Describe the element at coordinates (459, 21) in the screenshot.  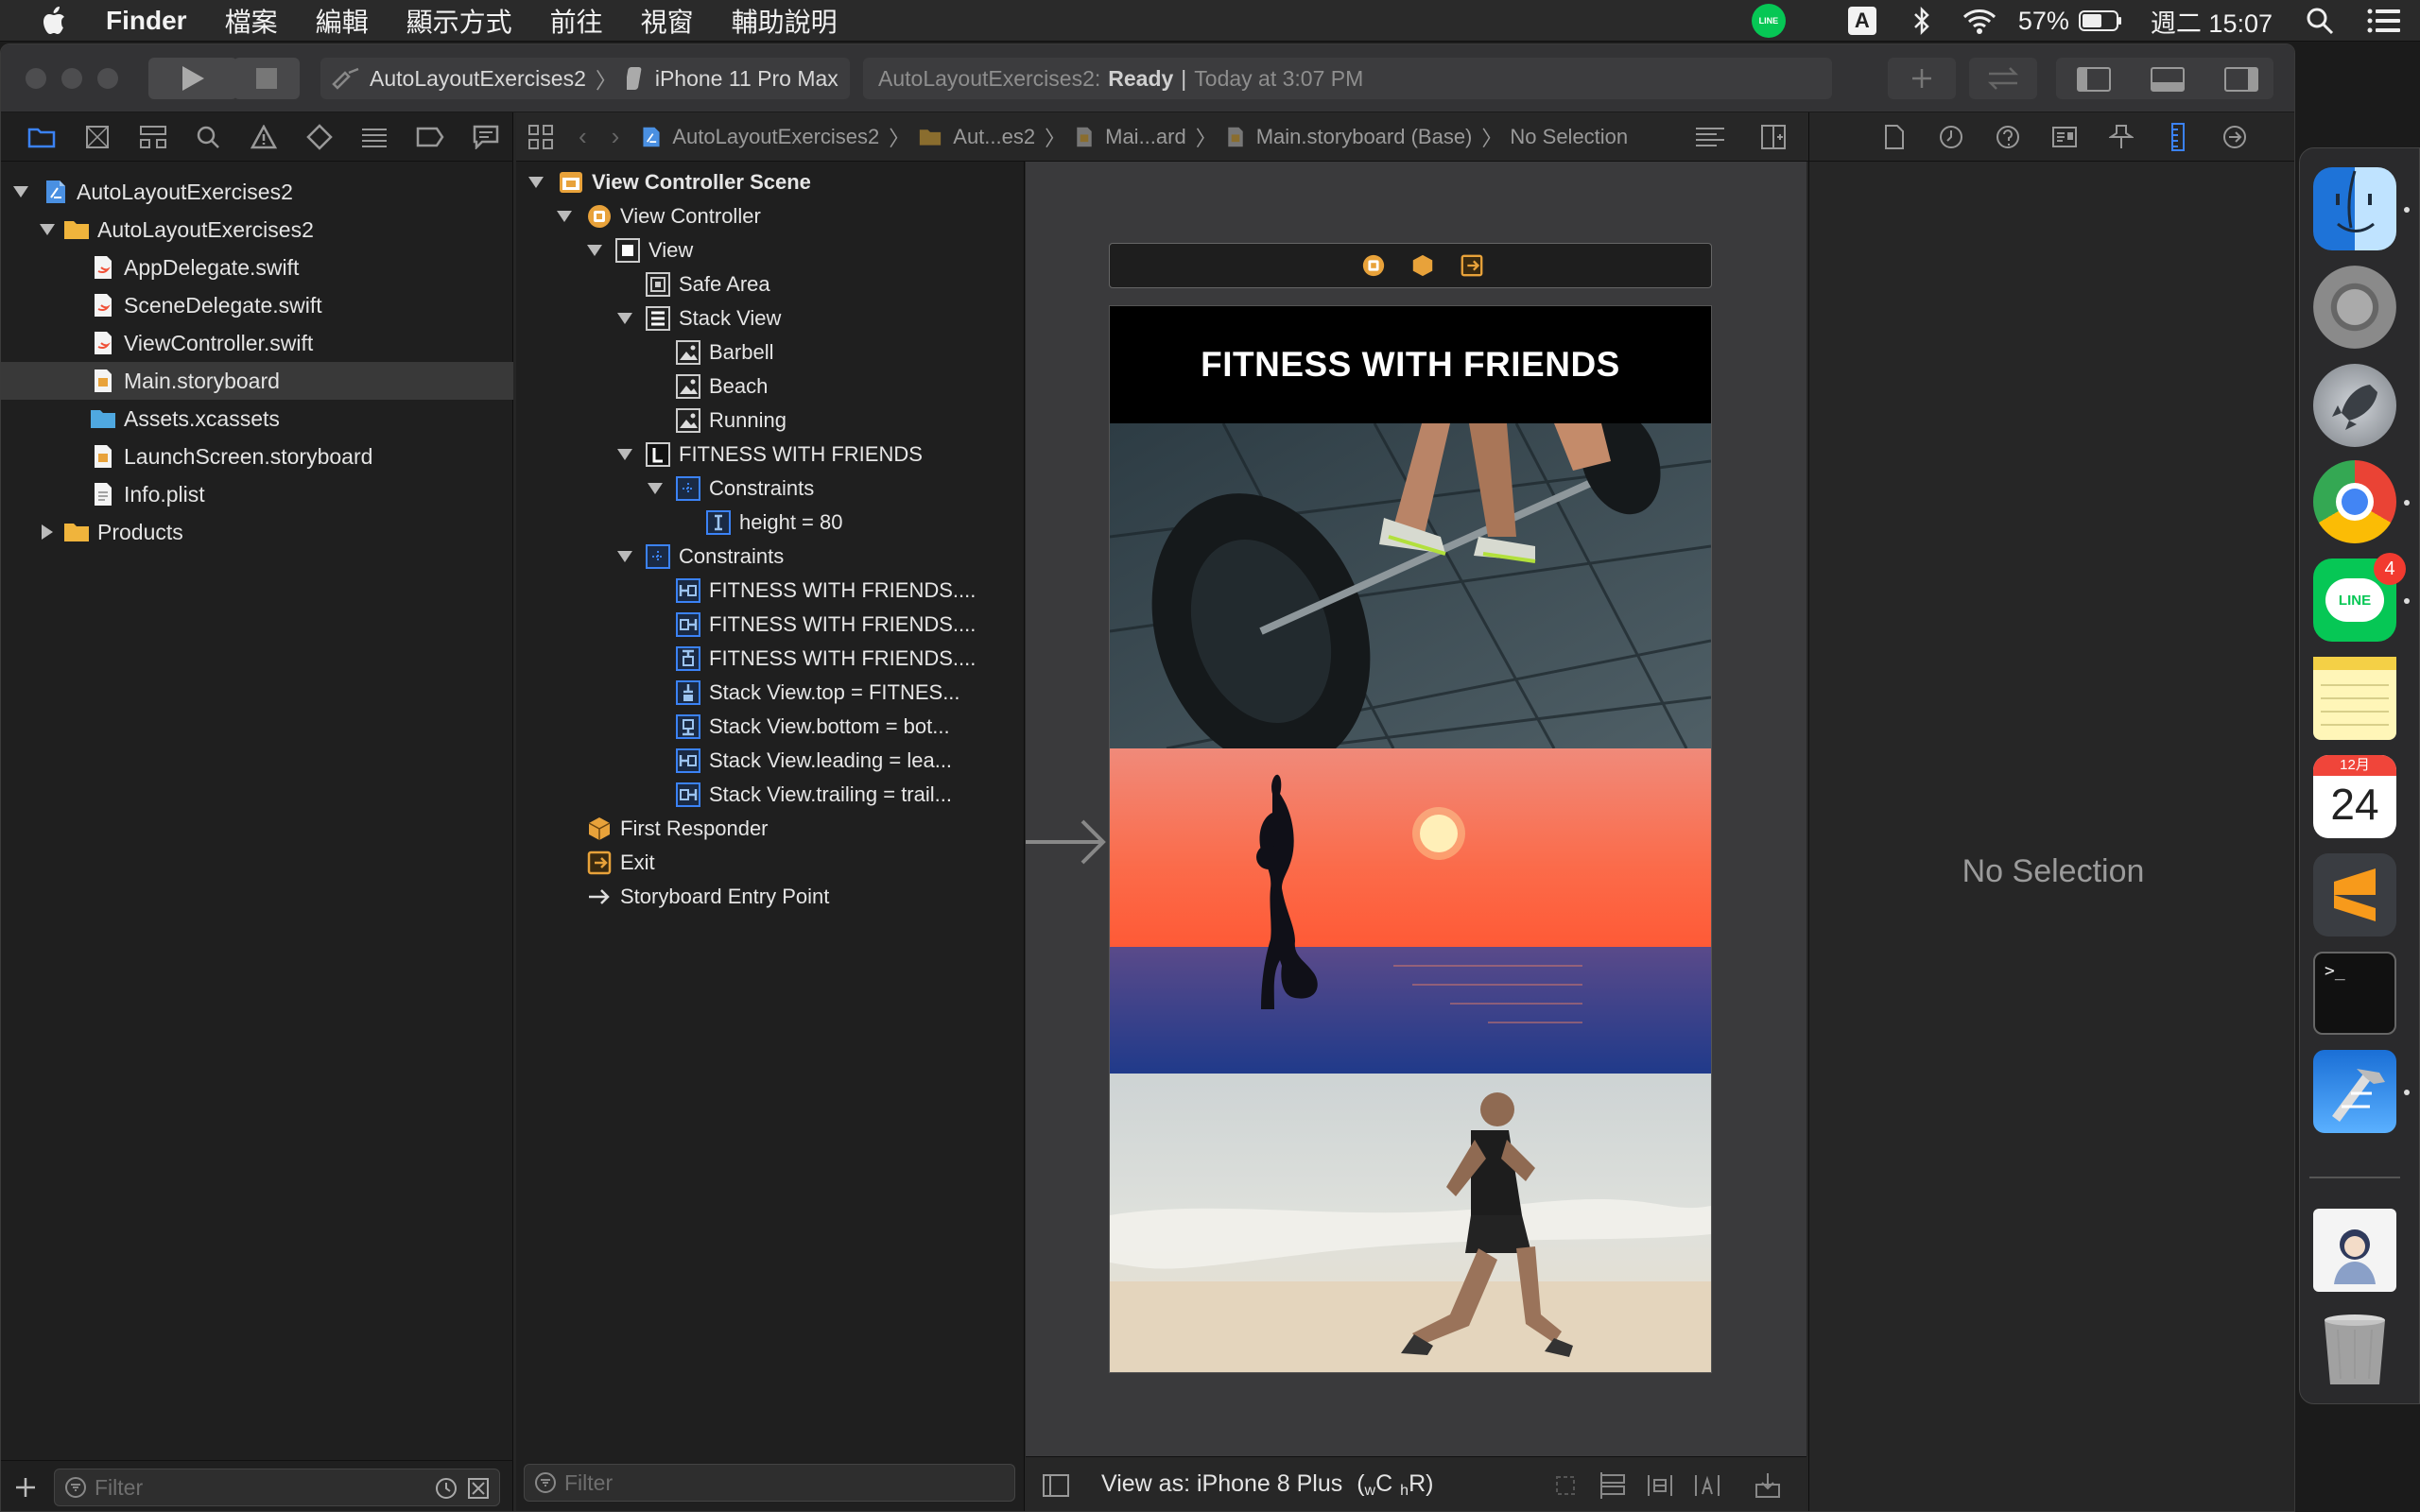
I see `menu-view: 顯示方式` at that location.